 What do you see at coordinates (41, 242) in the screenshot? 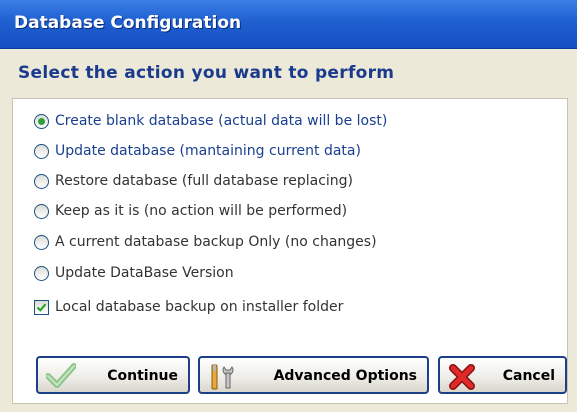
I see `radio-backup-only` at bounding box center [41, 242].